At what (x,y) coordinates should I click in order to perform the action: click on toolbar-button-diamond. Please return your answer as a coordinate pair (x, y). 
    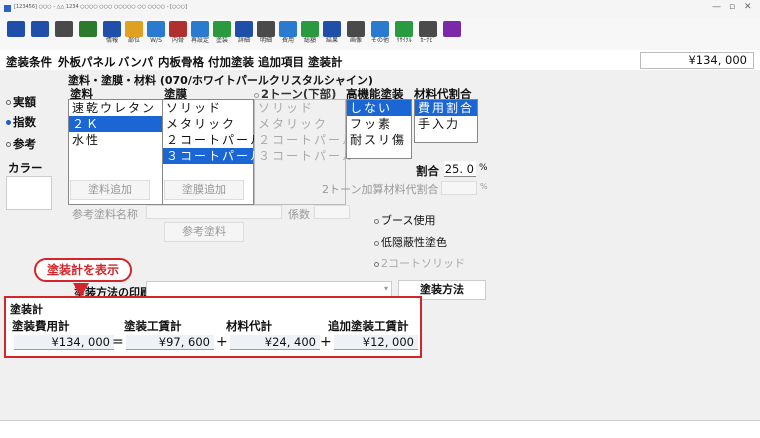
    Looking at the image, I should click on (452, 34).